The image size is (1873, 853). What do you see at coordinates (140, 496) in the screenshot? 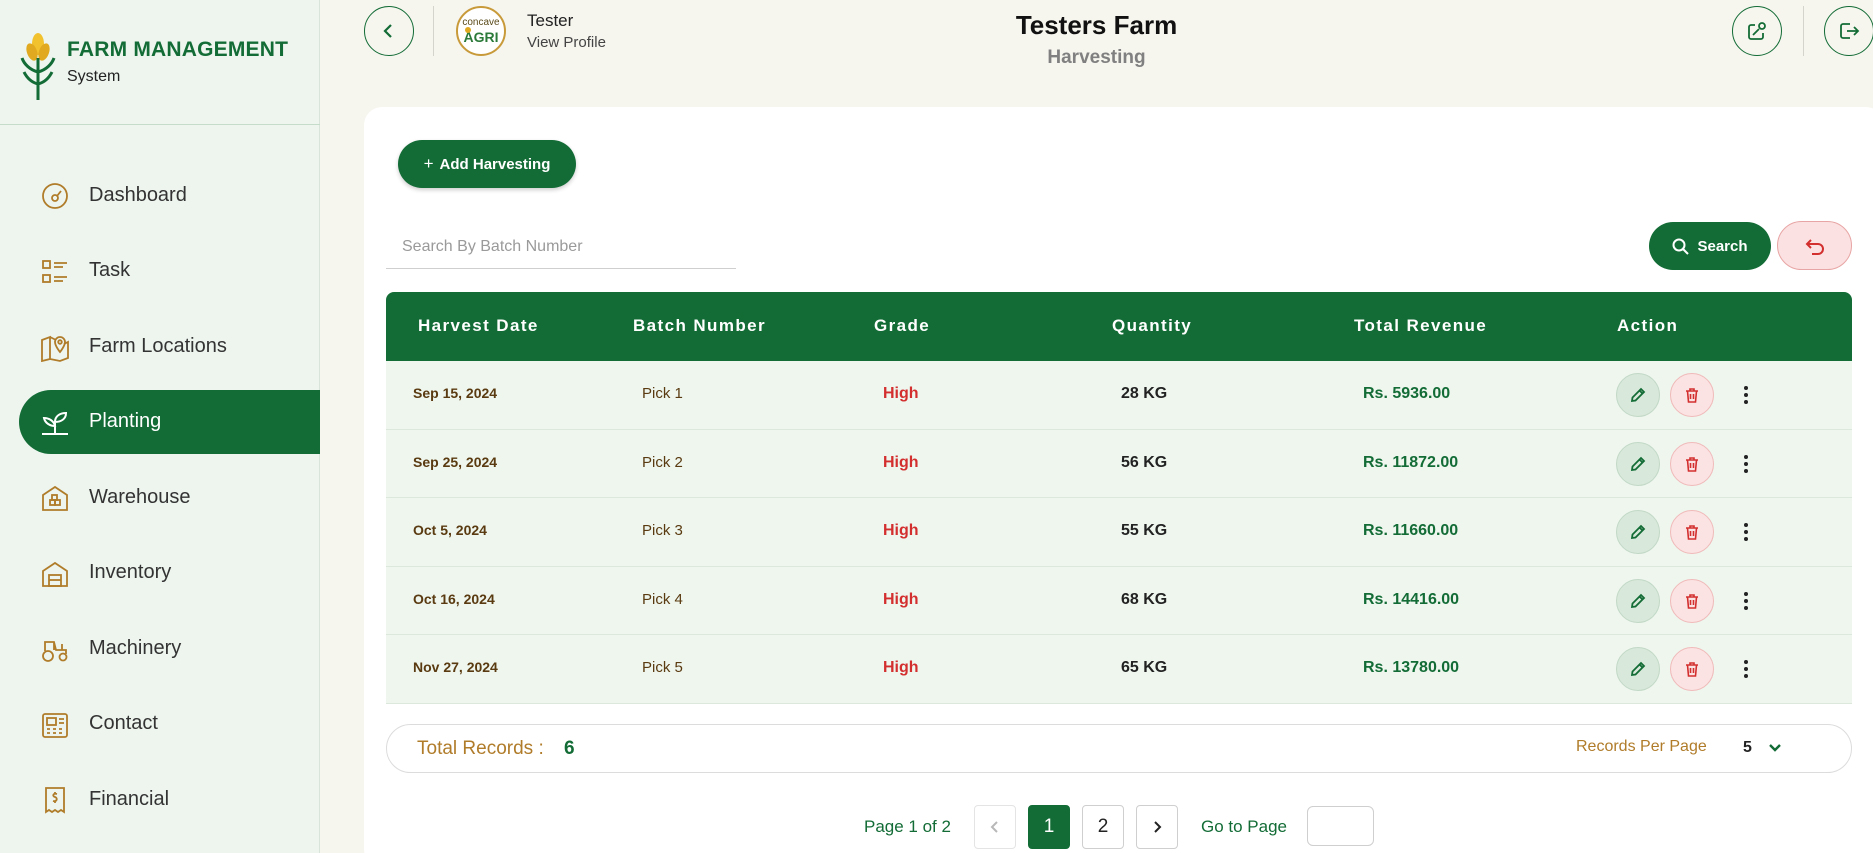
I see `sidebar-item-label: Warehouse` at bounding box center [140, 496].